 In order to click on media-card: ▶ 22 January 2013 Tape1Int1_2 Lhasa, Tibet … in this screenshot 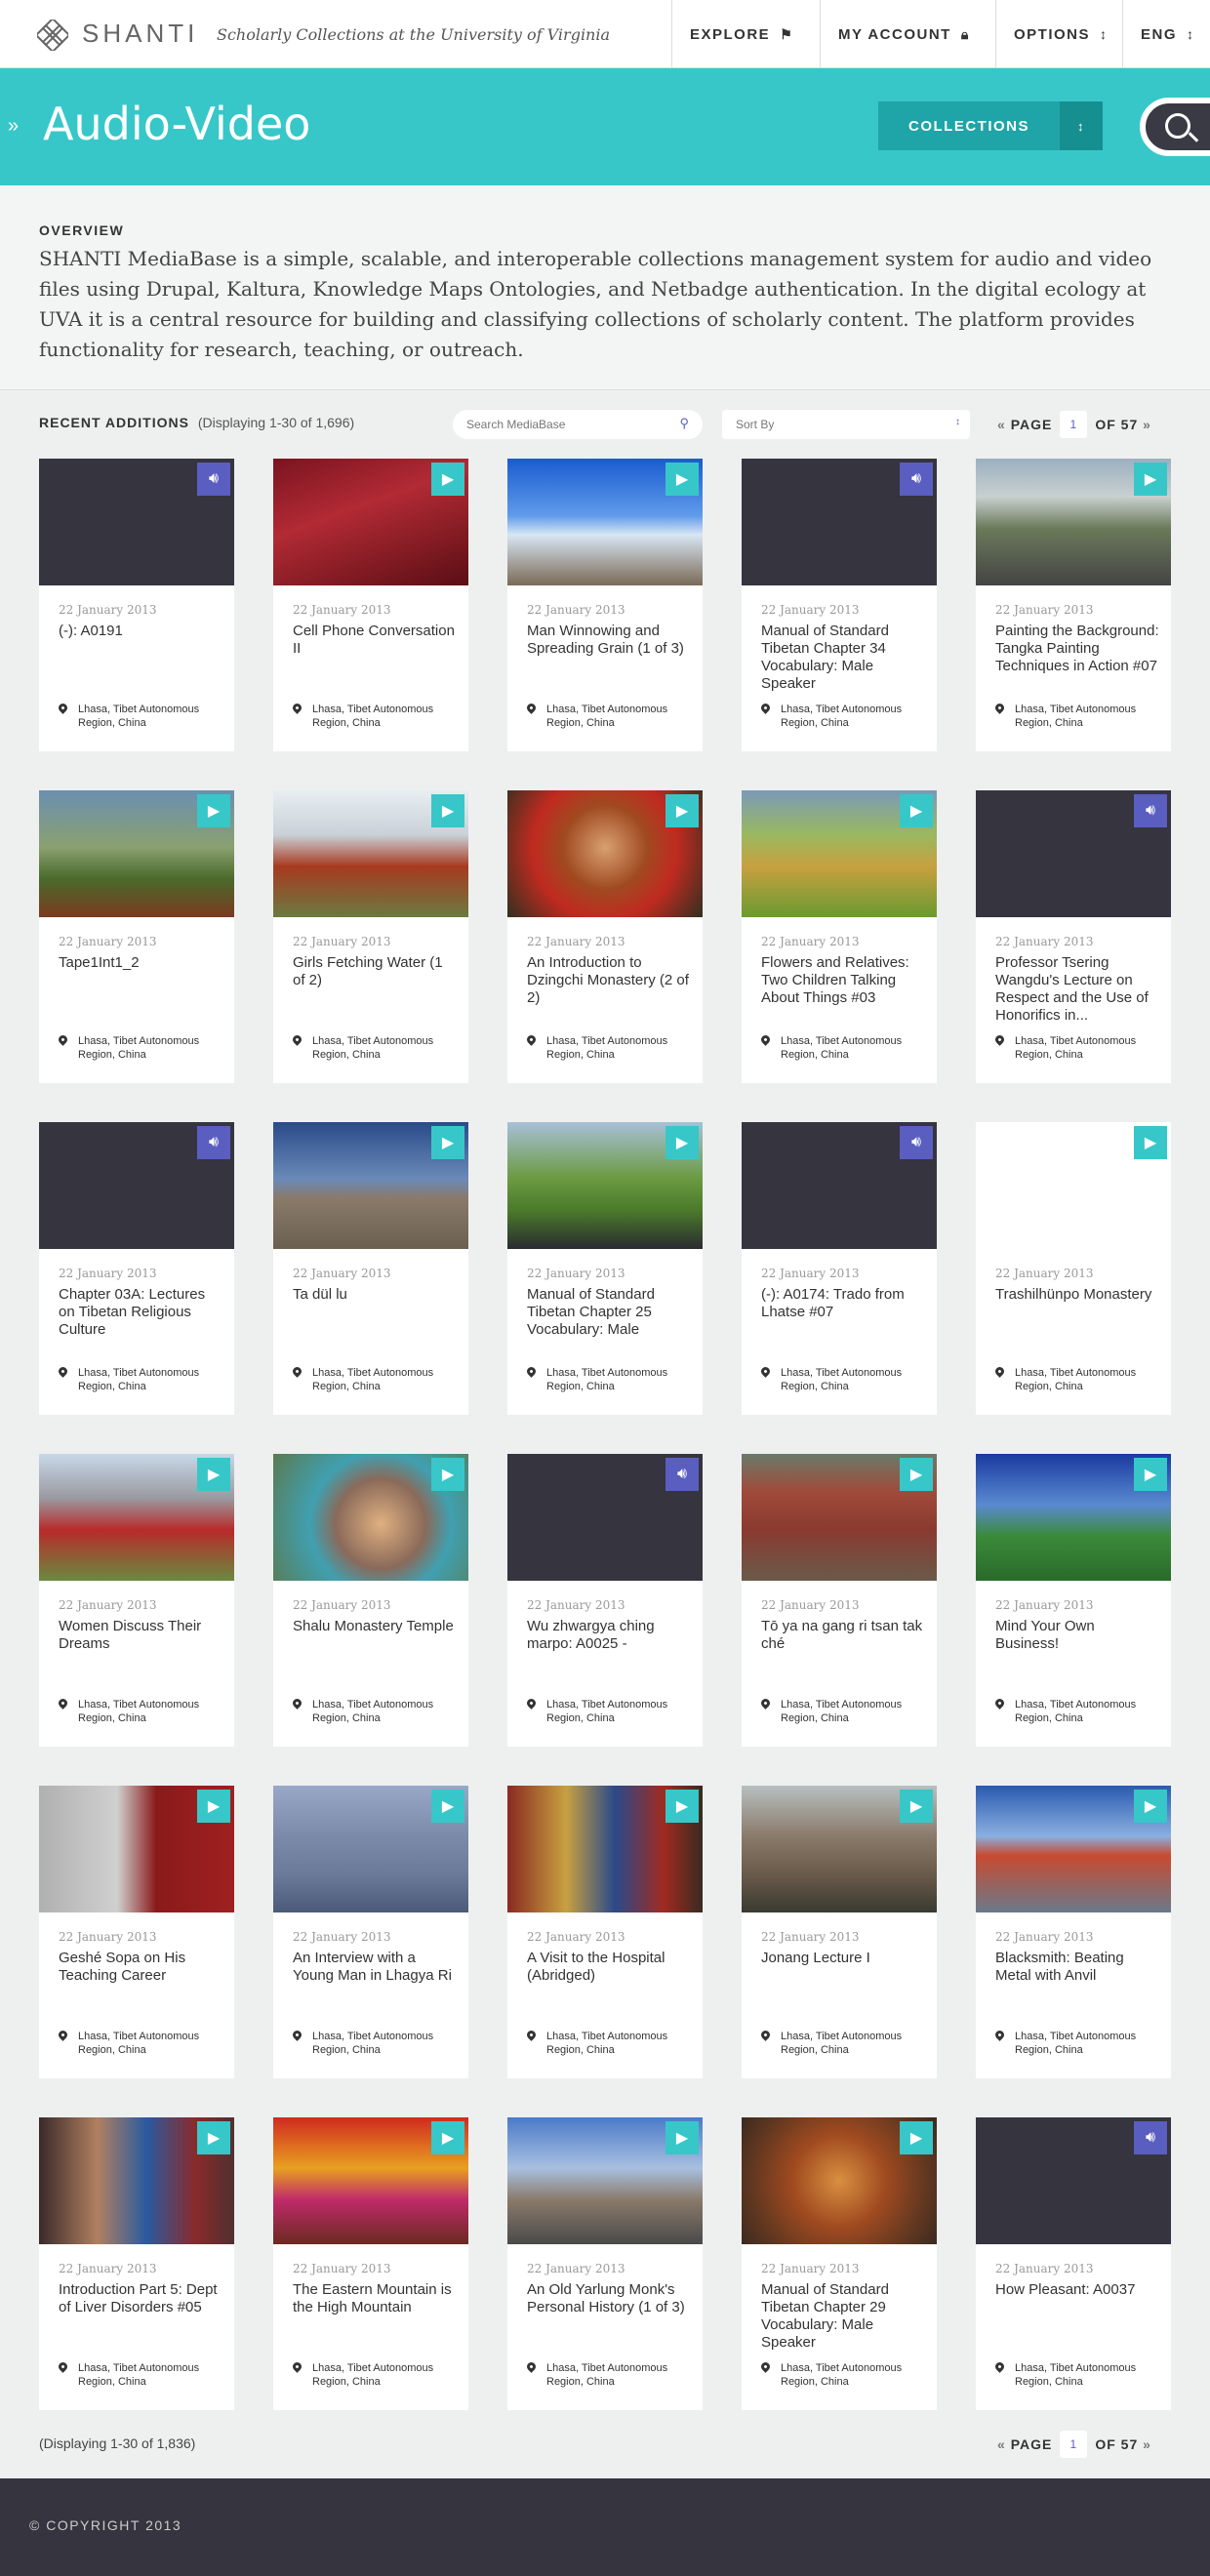, I will do `click(136, 936)`.